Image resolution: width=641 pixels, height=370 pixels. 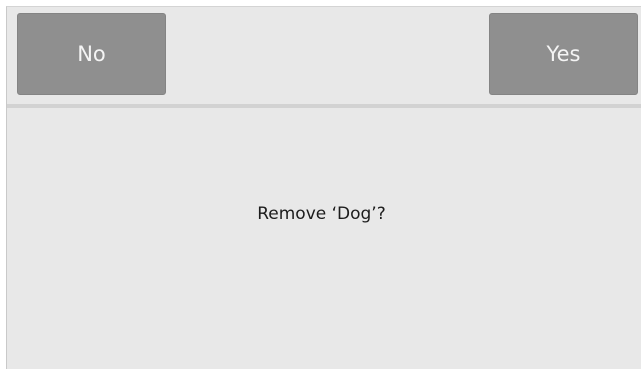 What do you see at coordinates (563, 54) in the screenshot?
I see `yes-button: Yes` at bounding box center [563, 54].